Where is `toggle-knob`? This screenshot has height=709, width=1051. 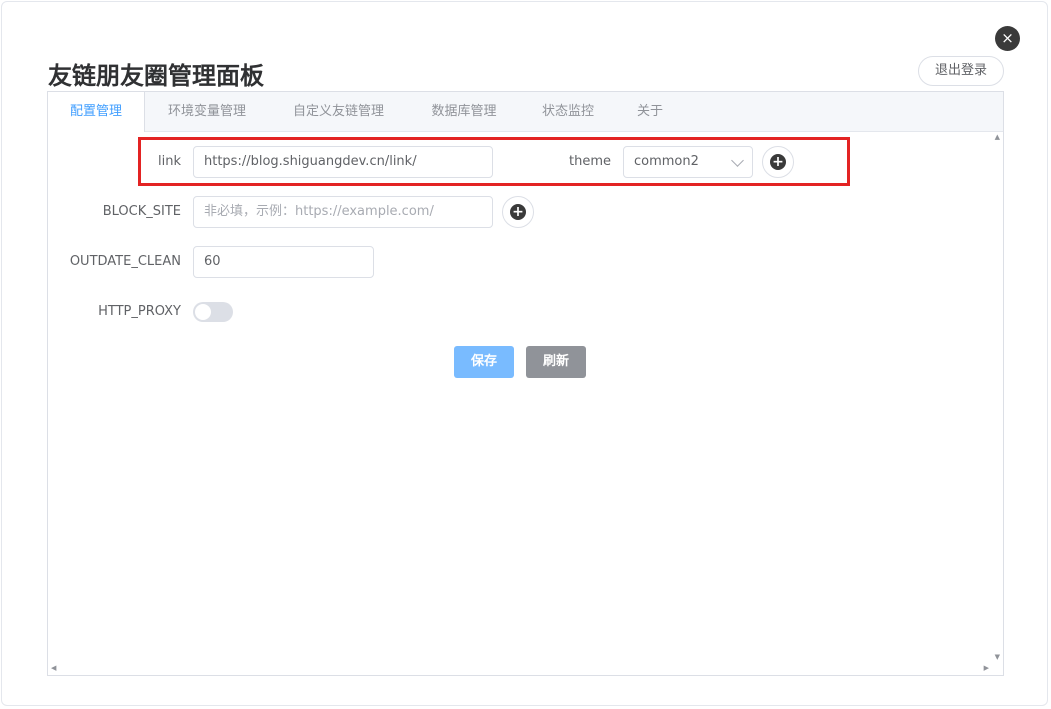 toggle-knob is located at coordinates (203, 312).